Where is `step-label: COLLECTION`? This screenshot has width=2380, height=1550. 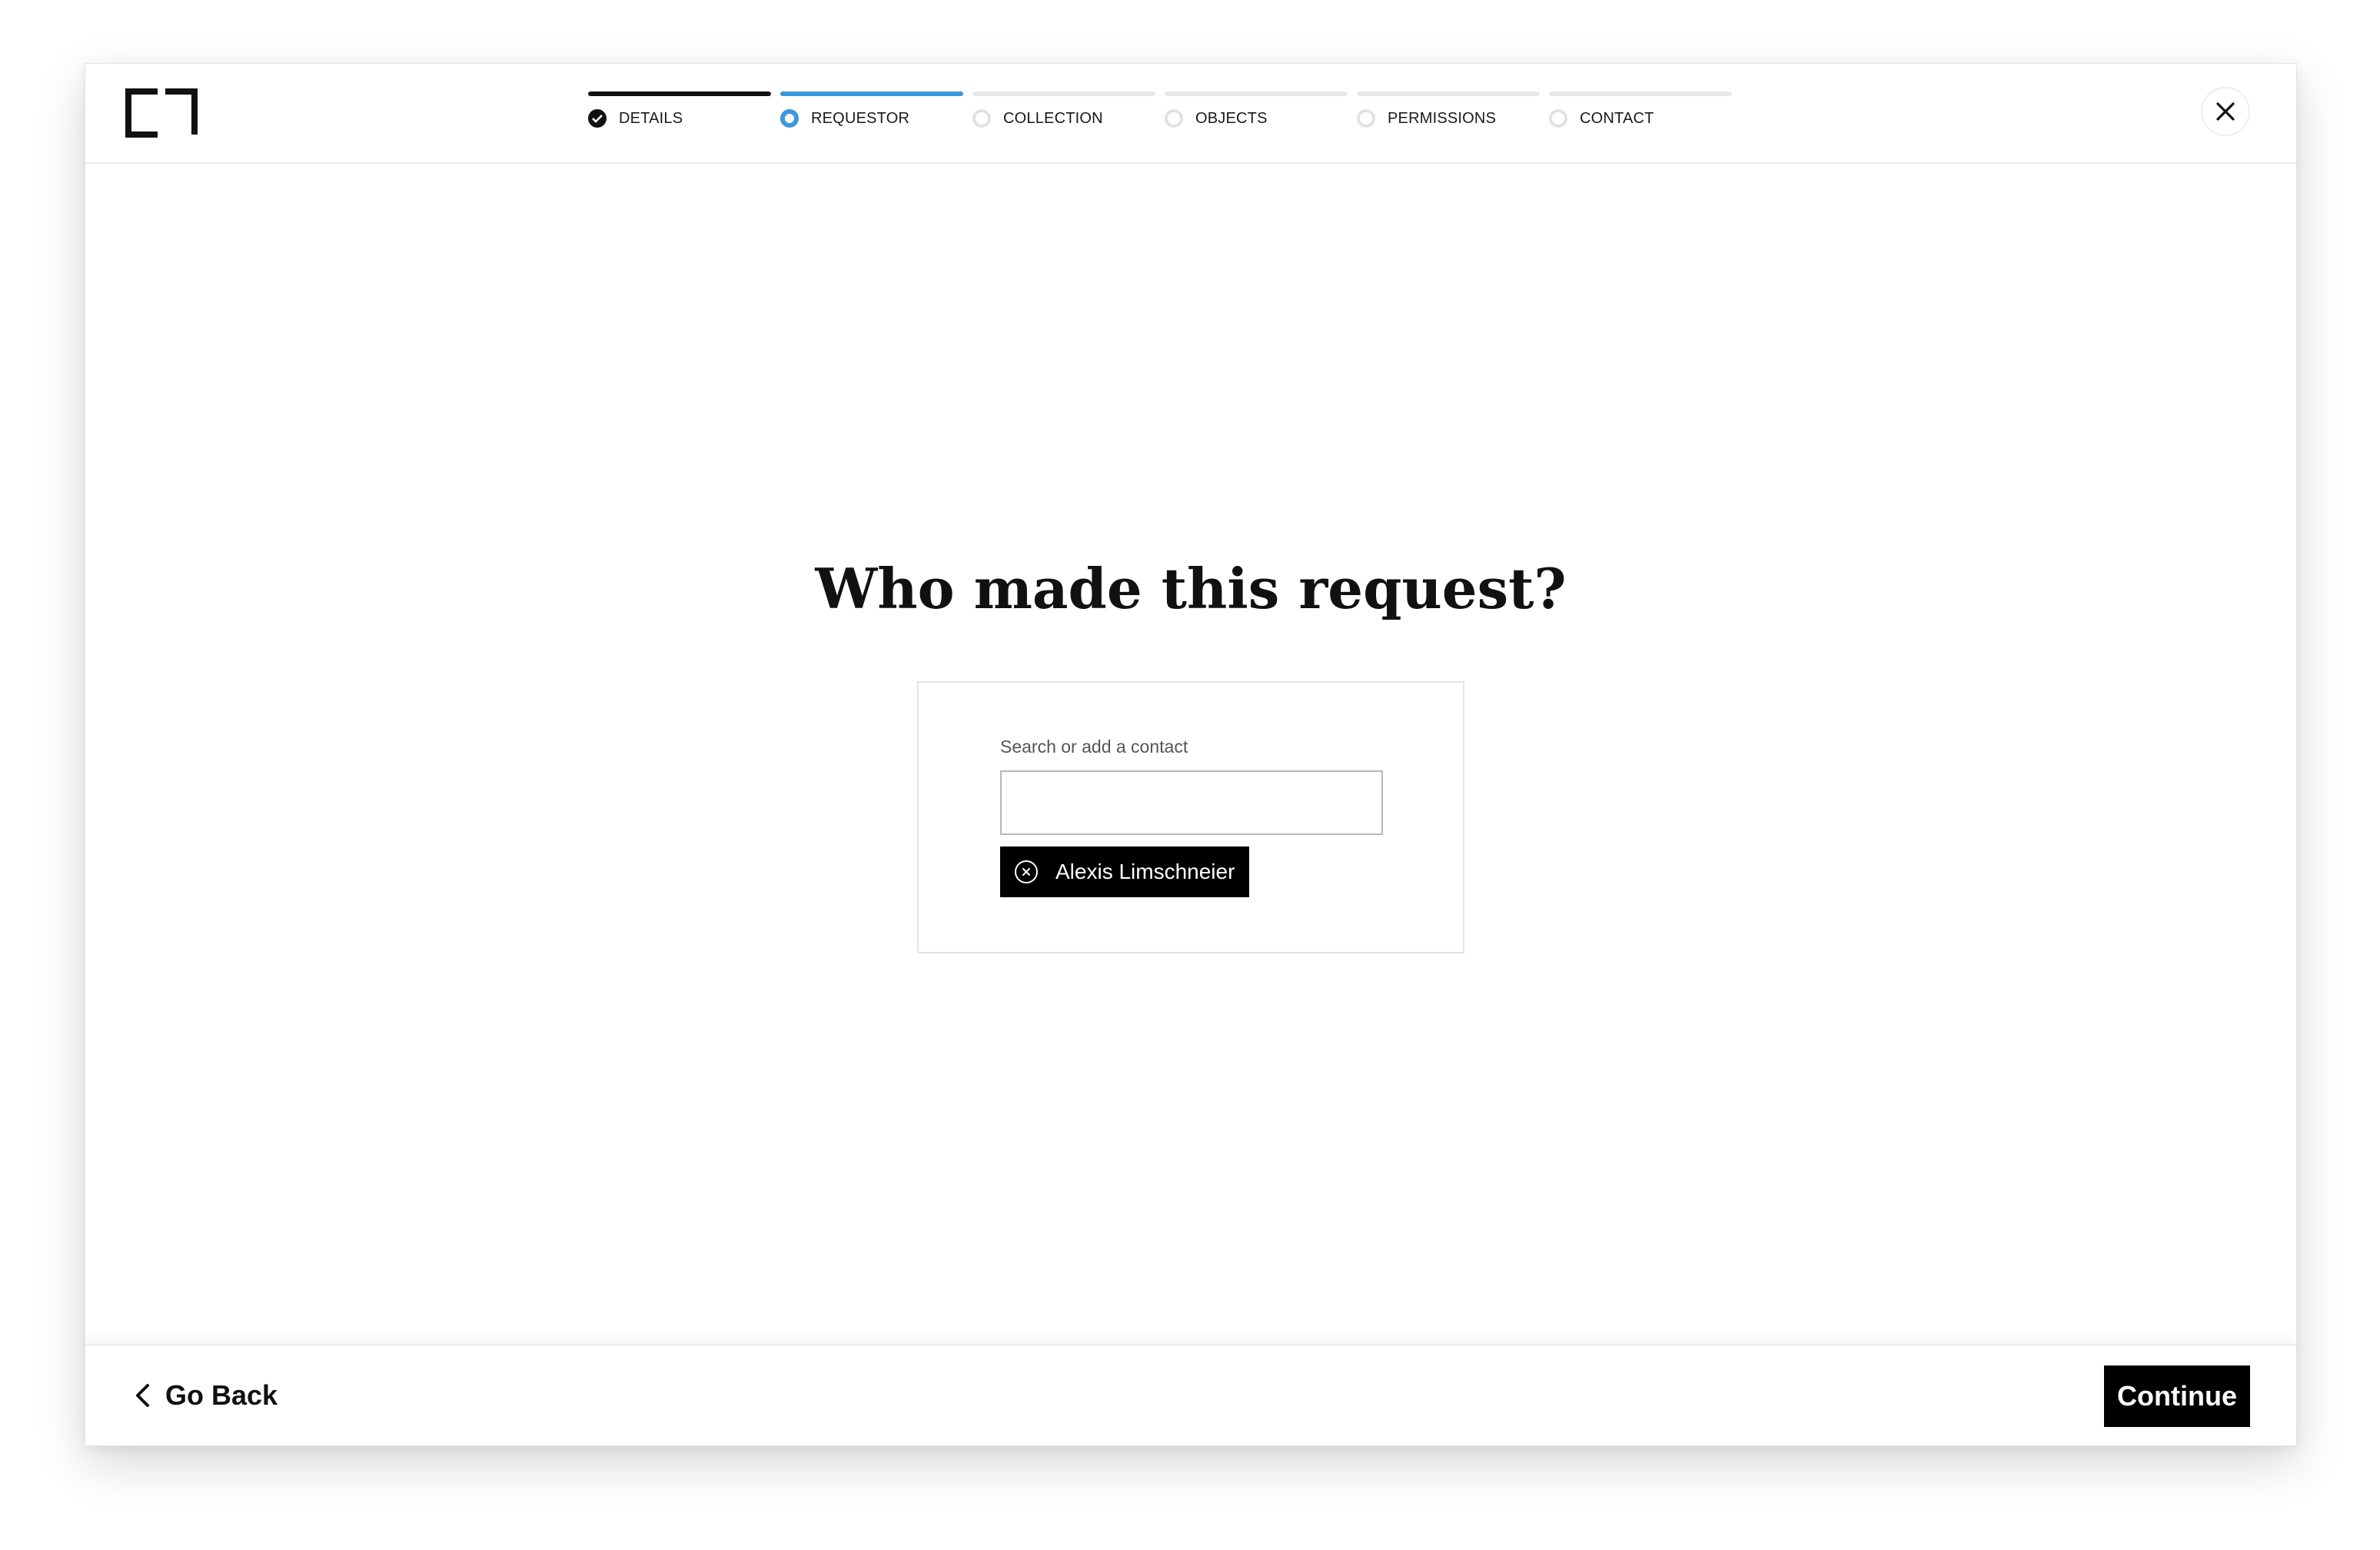
step-label: COLLECTION is located at coordinates (1053, 118).